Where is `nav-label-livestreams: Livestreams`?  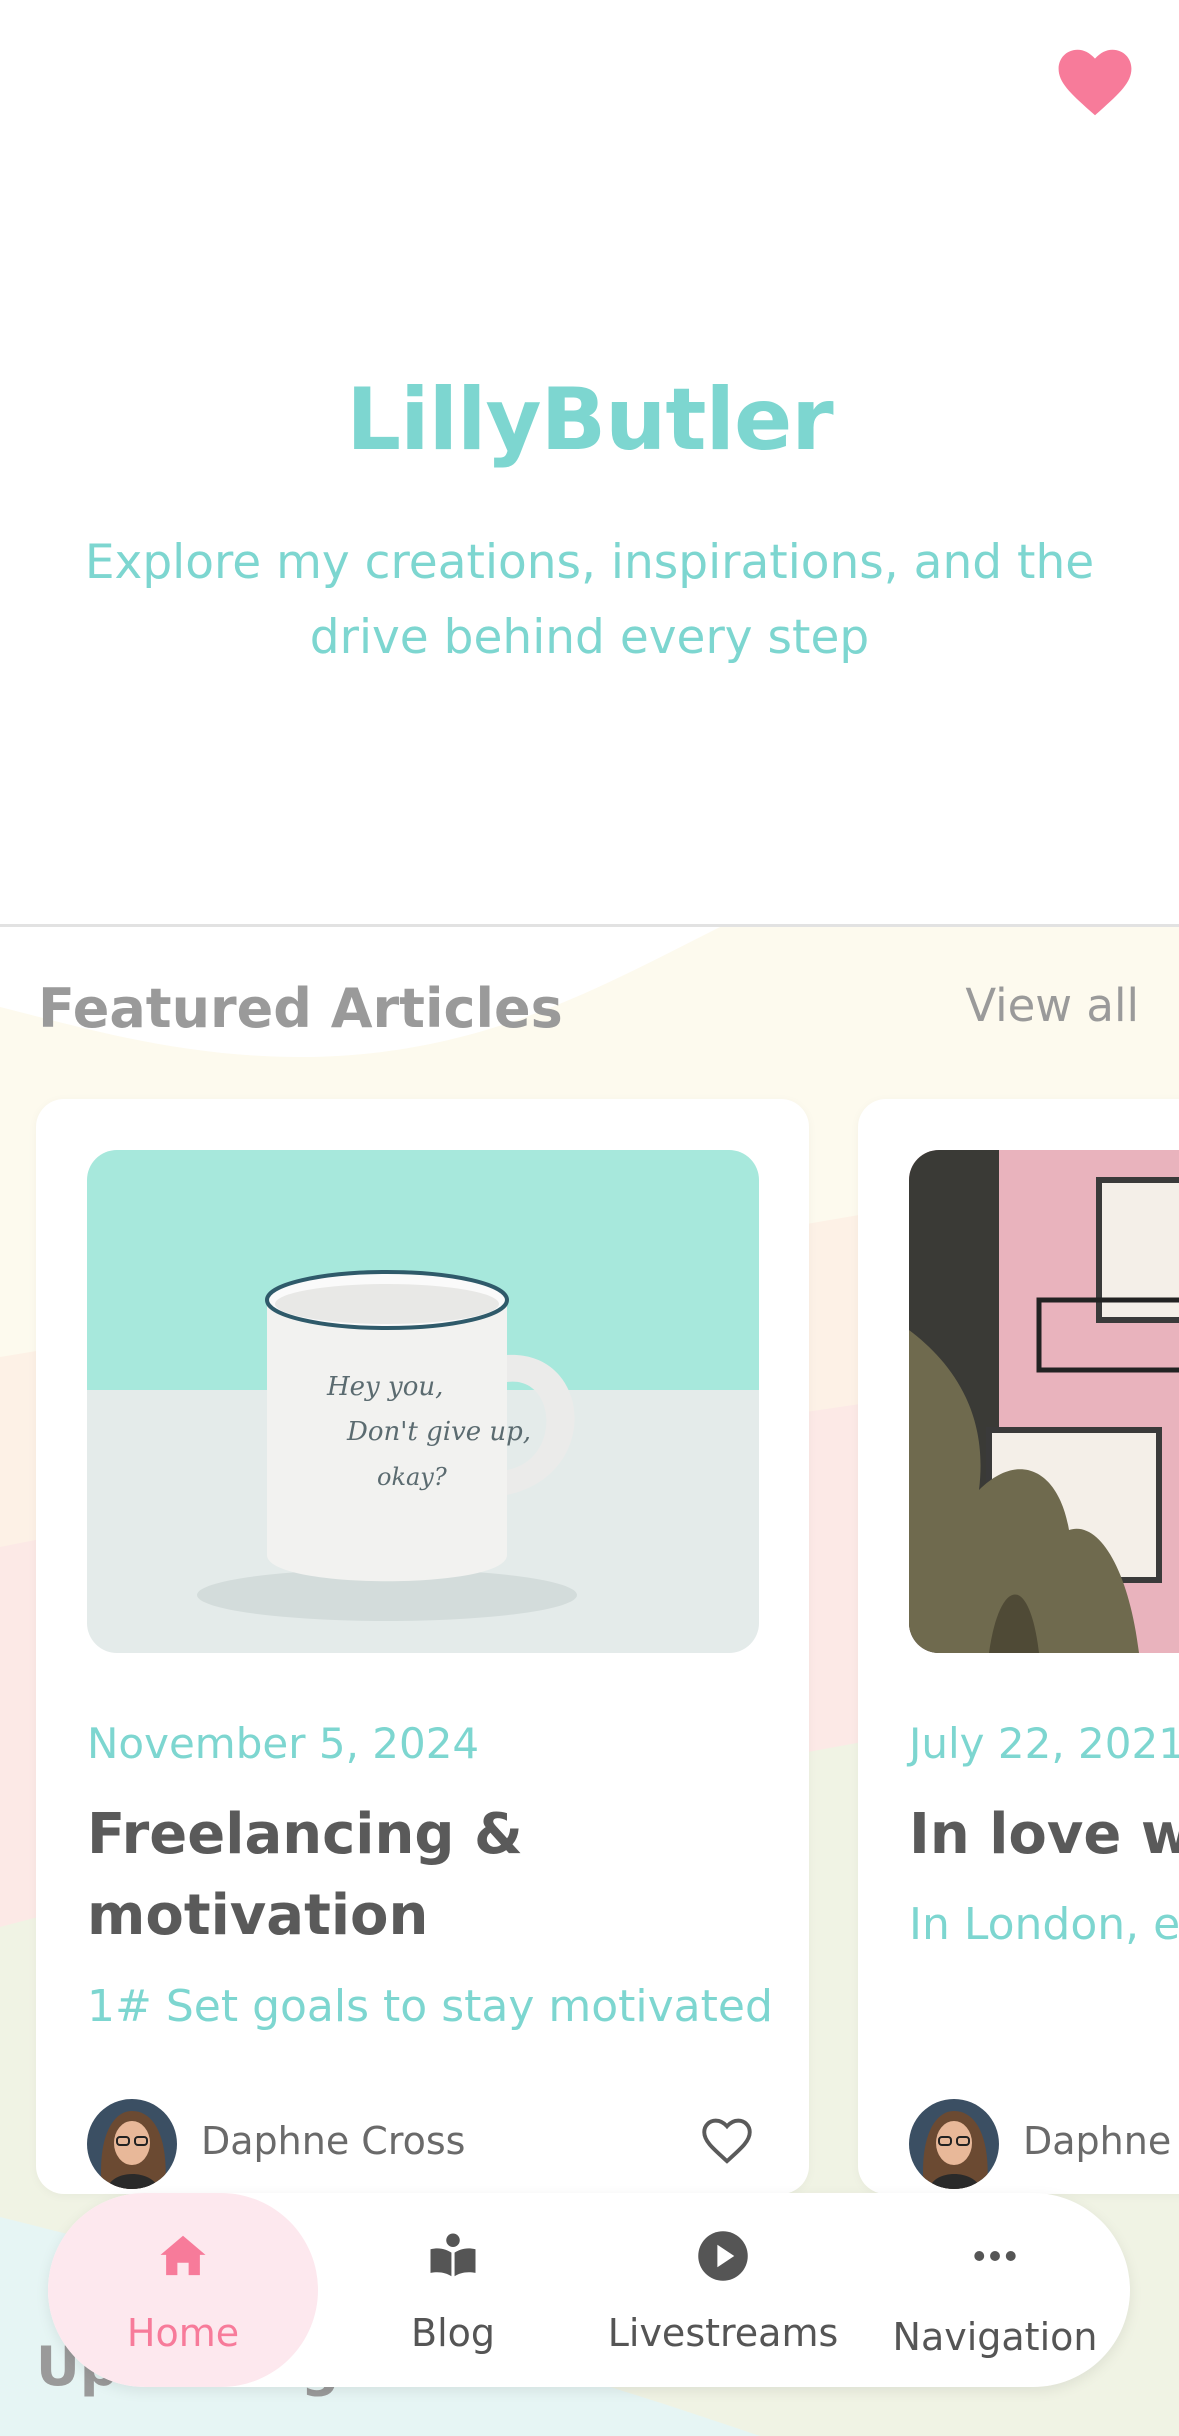 nav-label-livestreams: Livestreams is located at coordinates (723, 2333).